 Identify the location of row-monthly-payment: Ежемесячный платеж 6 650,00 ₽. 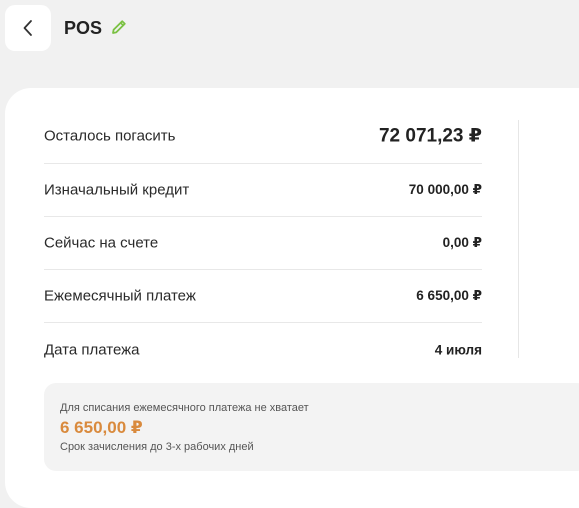
(263, 296).